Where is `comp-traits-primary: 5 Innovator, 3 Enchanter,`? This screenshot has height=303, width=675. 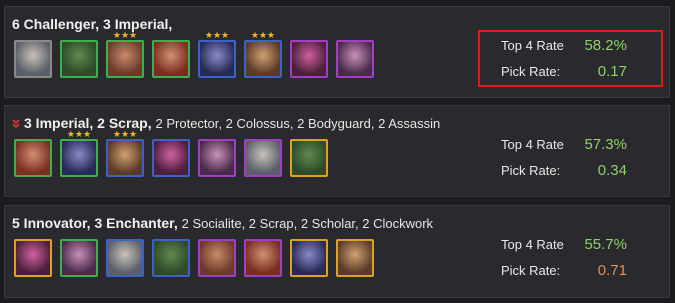
comp-traits-primary: 5 Innovator, 3 Enchanter, is located at coordinates (95, 223).